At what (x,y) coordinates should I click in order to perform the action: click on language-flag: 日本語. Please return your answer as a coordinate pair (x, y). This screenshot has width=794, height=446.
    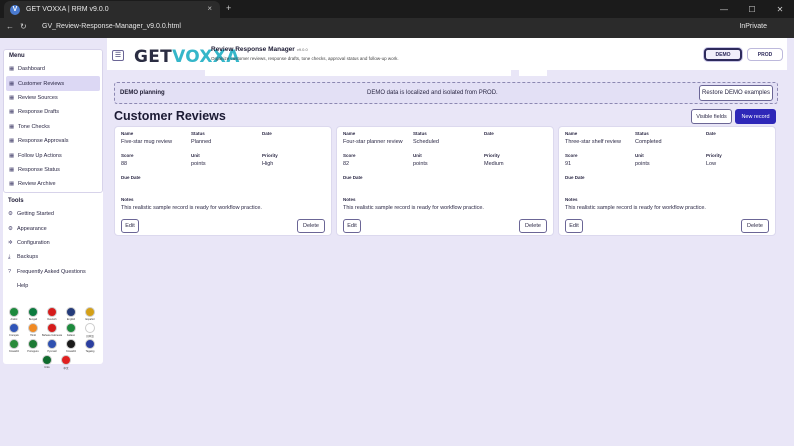
    Looking at the image, I should click on (90, 331).